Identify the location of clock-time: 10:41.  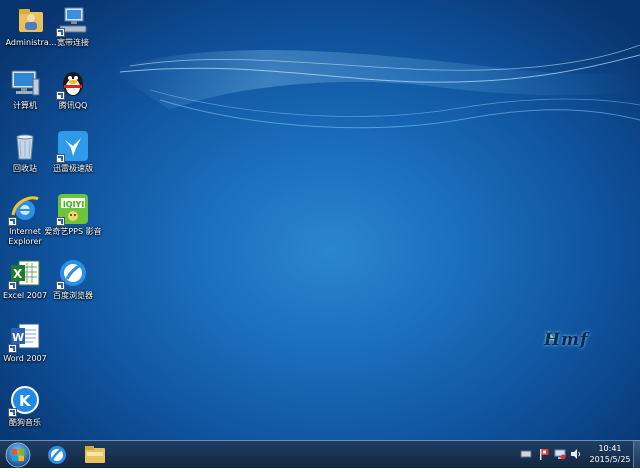
(610, 448).